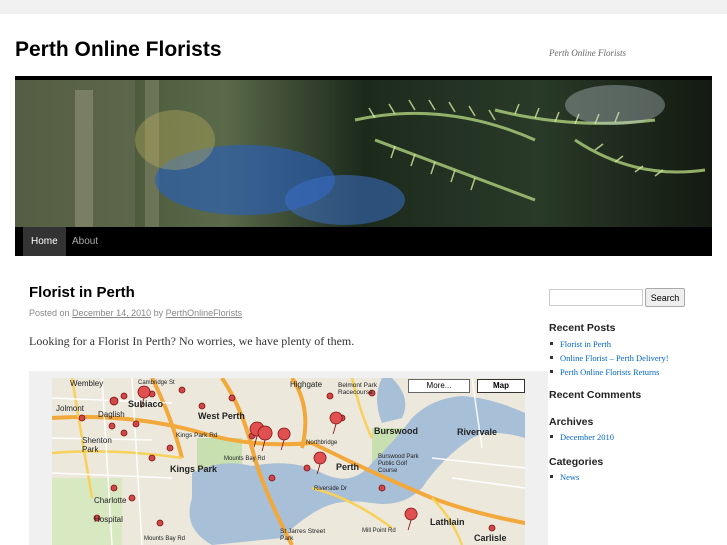 The height and width of the screenshot is (545, 727). I want to click on map-label: Rivervale, so click(477, 432).